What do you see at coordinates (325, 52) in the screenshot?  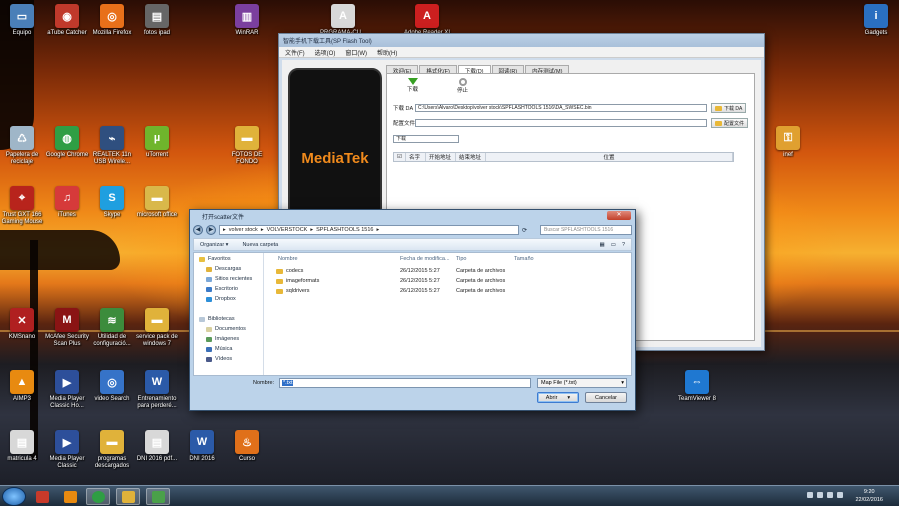 I see `menu-options: 选项(O)` at bounding box center [325, 52].